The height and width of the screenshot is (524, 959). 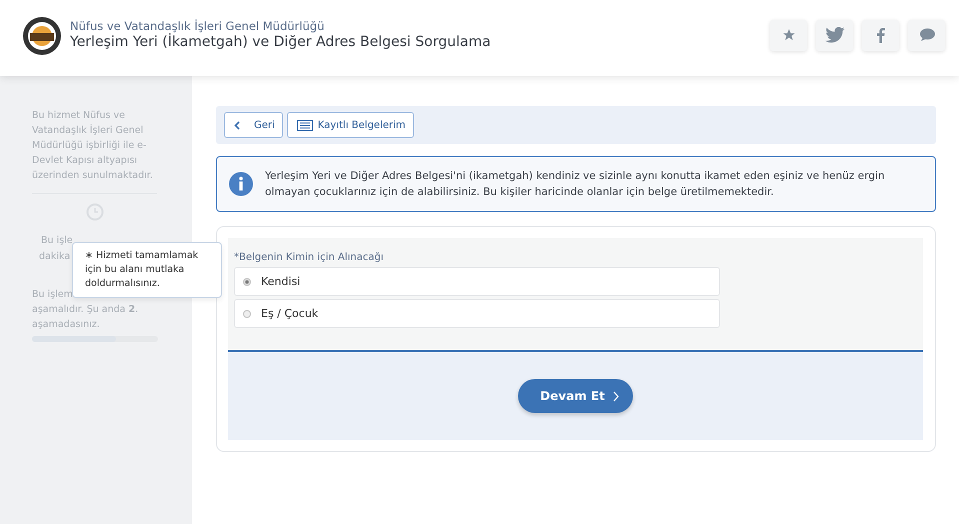 What do you see at coordinates (304, 125) in the screenshot?
I see `list-icon` at bounding box center [304, 125].